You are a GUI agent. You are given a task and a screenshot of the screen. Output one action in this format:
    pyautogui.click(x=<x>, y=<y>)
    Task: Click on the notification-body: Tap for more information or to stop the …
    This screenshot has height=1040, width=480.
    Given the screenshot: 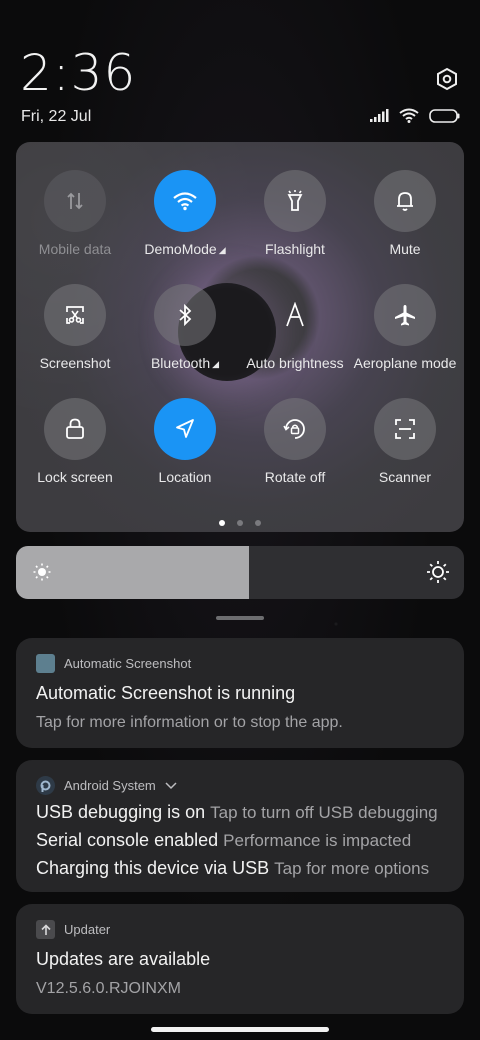 What is the action you would take?
    pyautogui.click(x=189, y=722)
    